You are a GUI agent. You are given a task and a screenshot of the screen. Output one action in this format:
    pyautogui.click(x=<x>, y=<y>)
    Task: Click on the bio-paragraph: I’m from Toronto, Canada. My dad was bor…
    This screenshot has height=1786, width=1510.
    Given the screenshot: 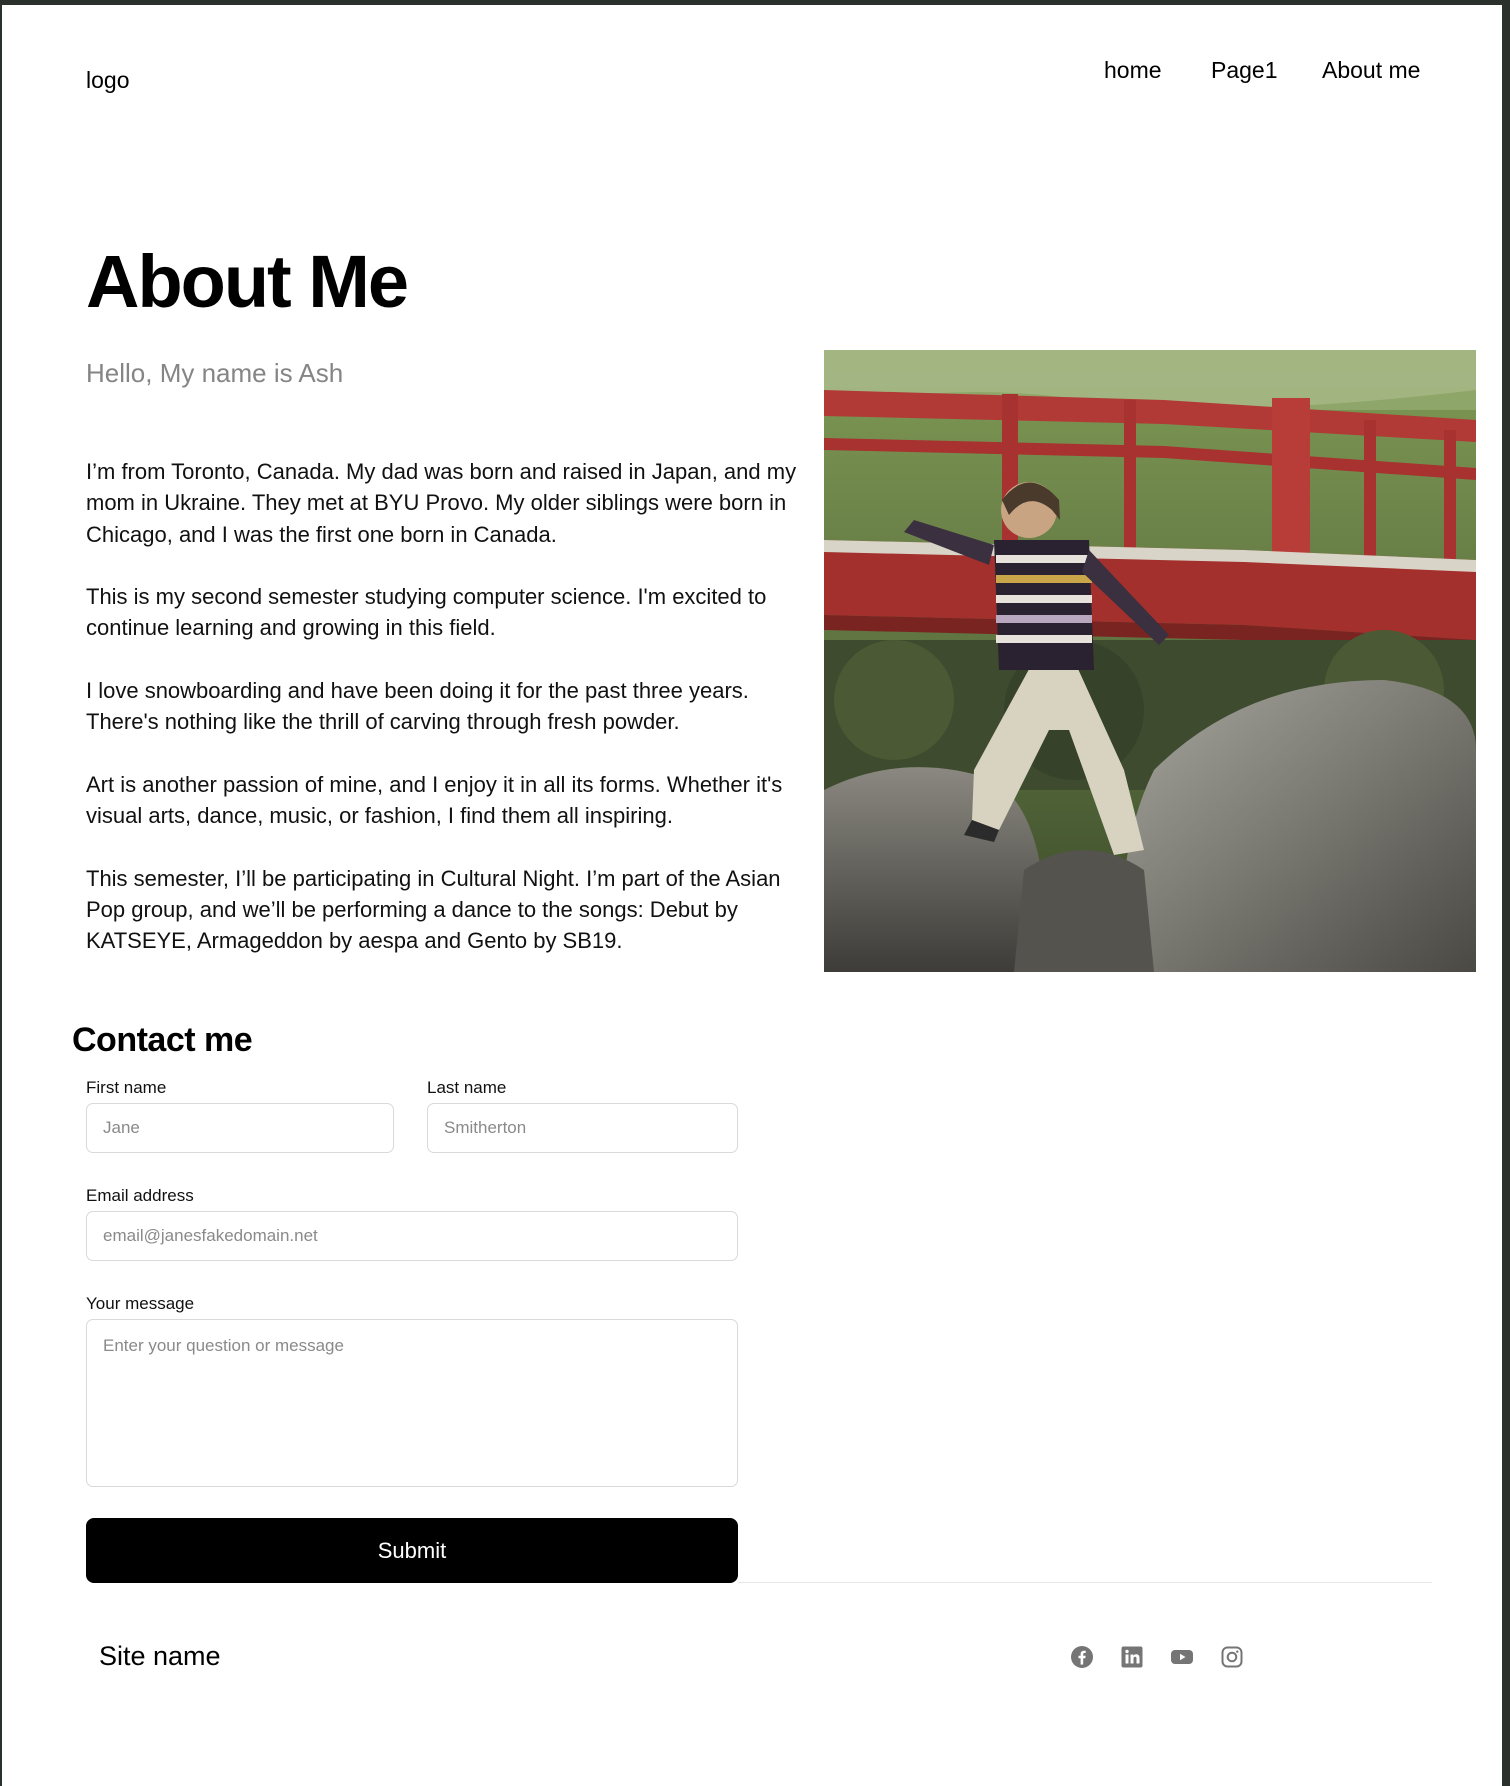 What is the action you would take?
    pyautogui.click(x=441, y=503)
    